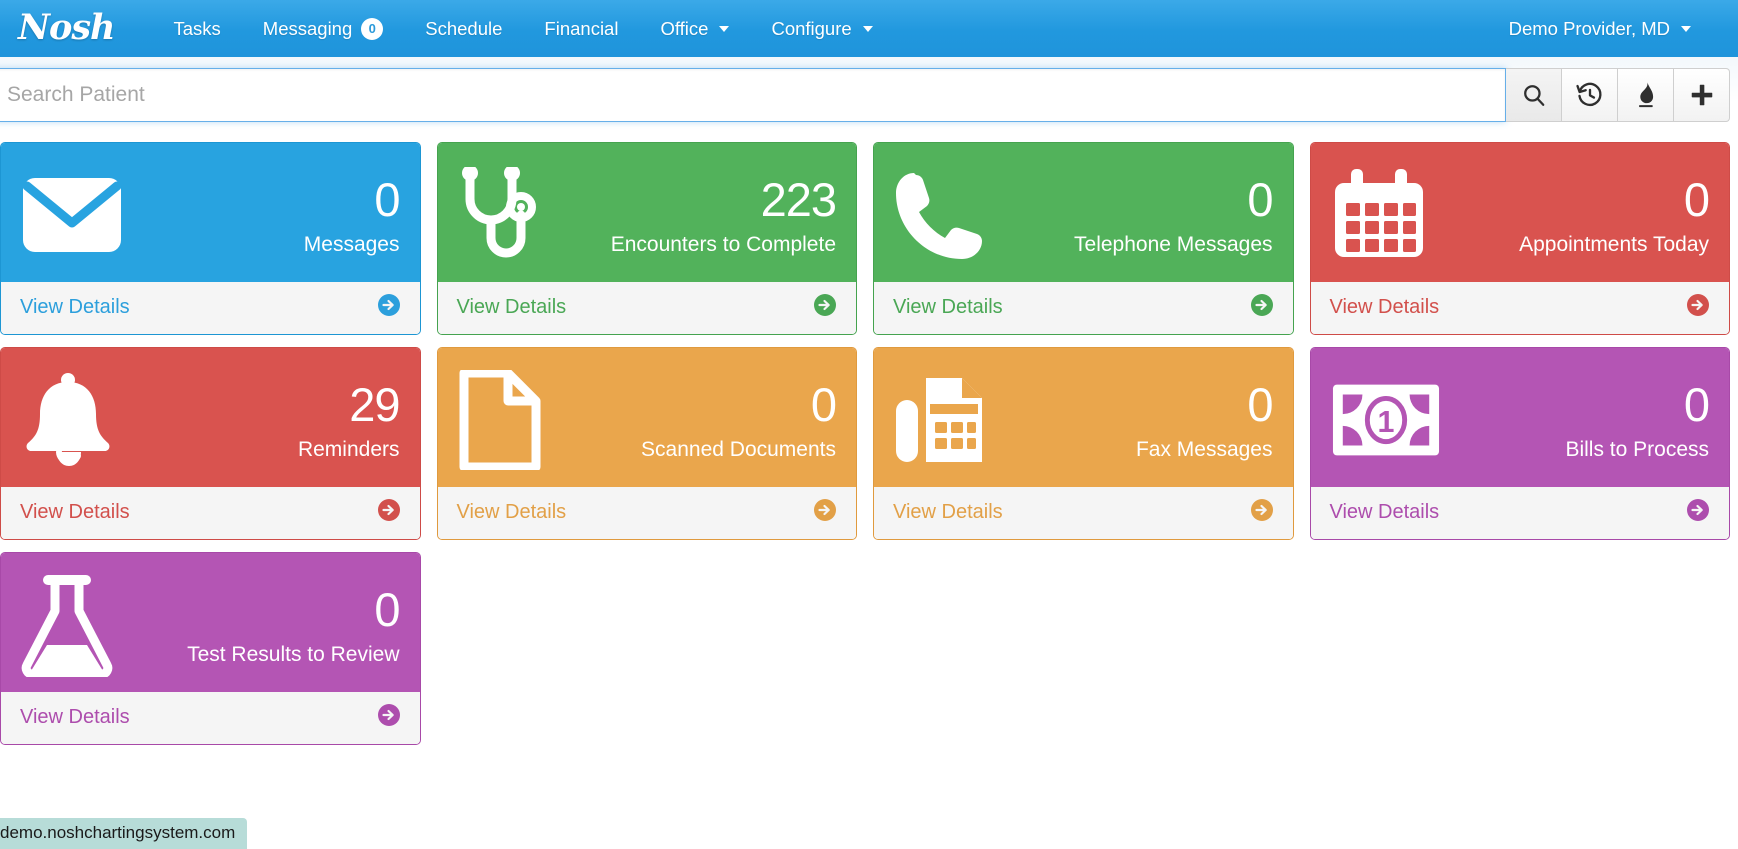  I want to click on search-submit-button, so click(1534, 94).